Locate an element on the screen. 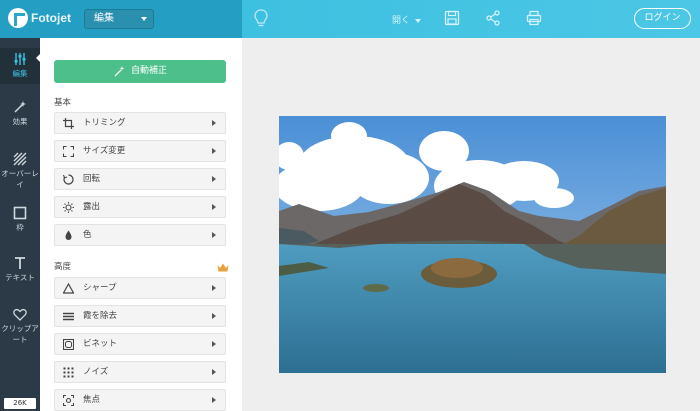  tool-vignette: ビネット is located at coordinates (140, 344).